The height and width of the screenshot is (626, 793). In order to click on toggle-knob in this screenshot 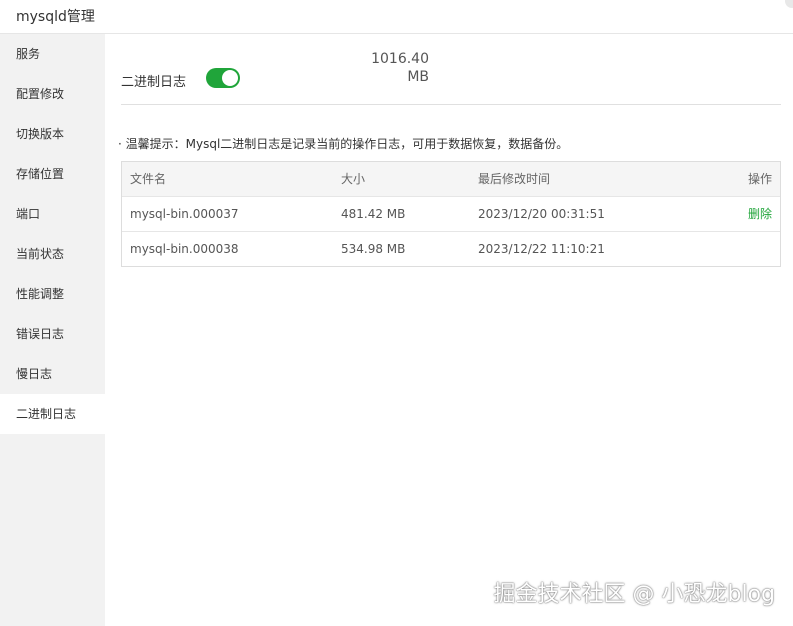, I will do `click(230, 78)`.